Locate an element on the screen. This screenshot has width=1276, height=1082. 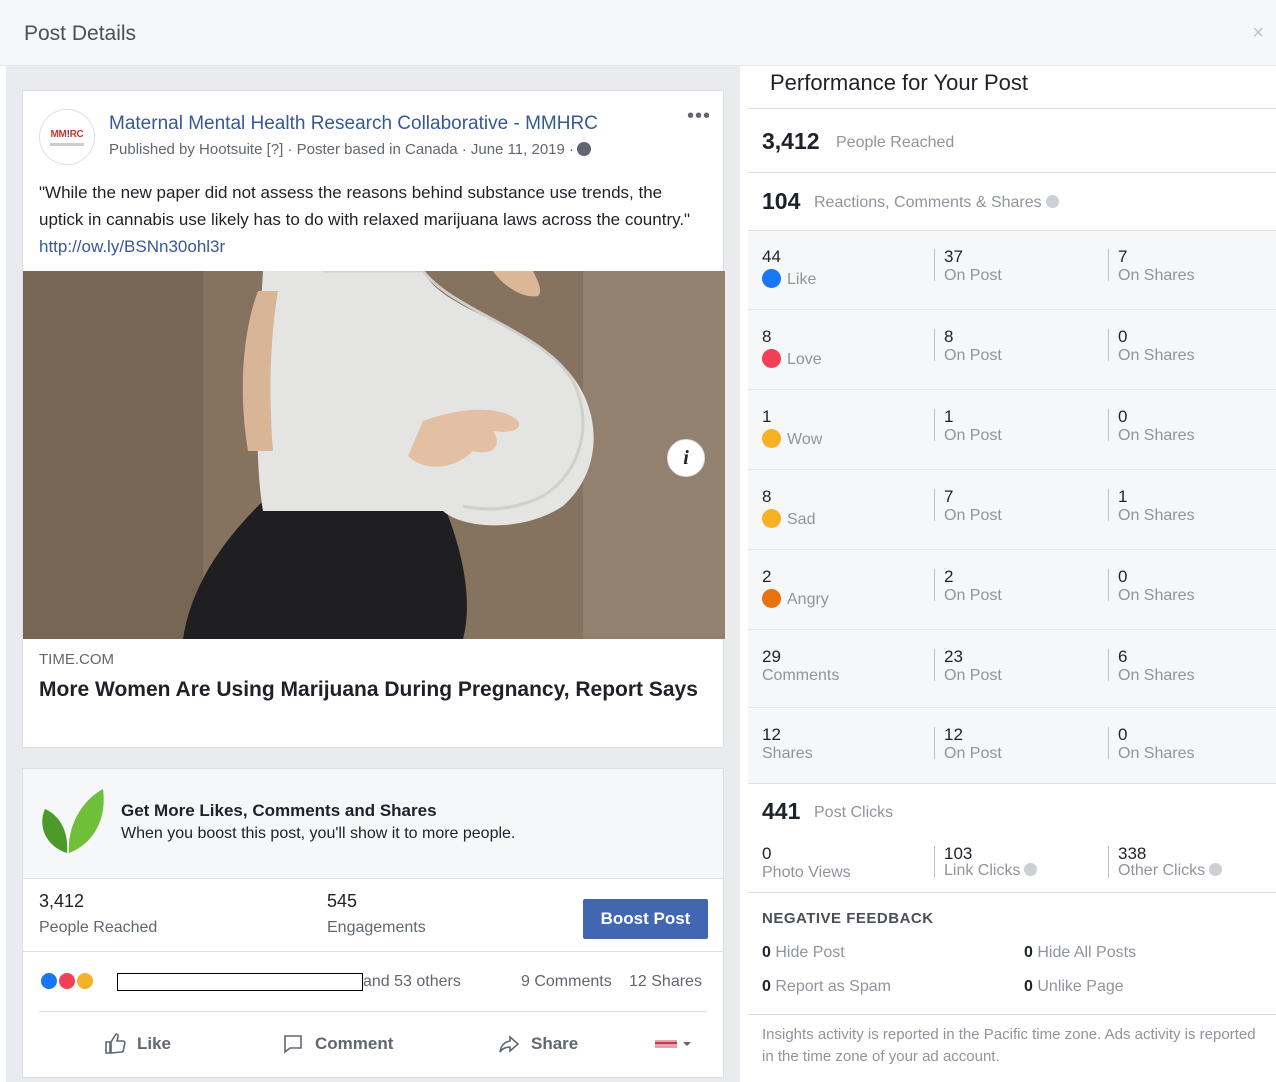
angry-total: 2 is located at coordinates (767, 576).